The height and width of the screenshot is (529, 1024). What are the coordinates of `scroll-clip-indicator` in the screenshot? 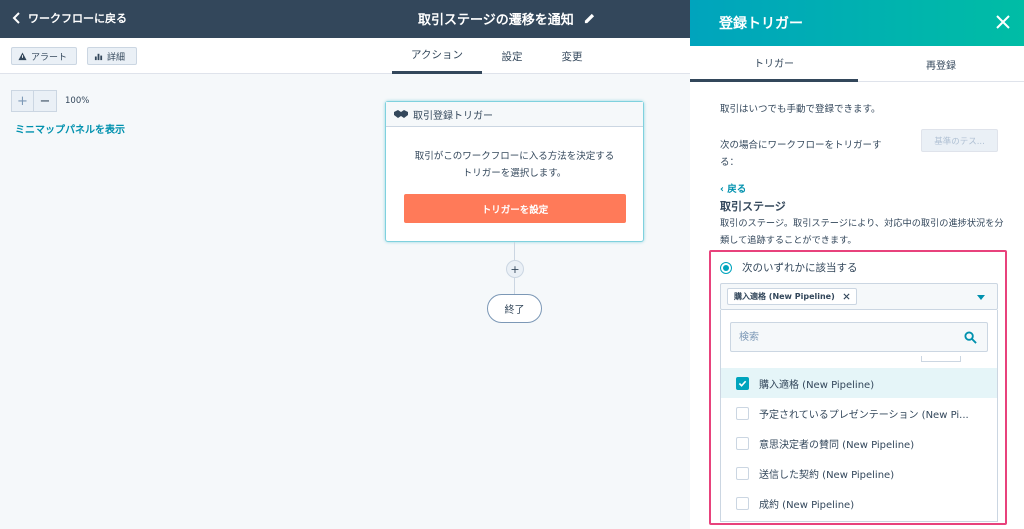 It's located at (941, 359).